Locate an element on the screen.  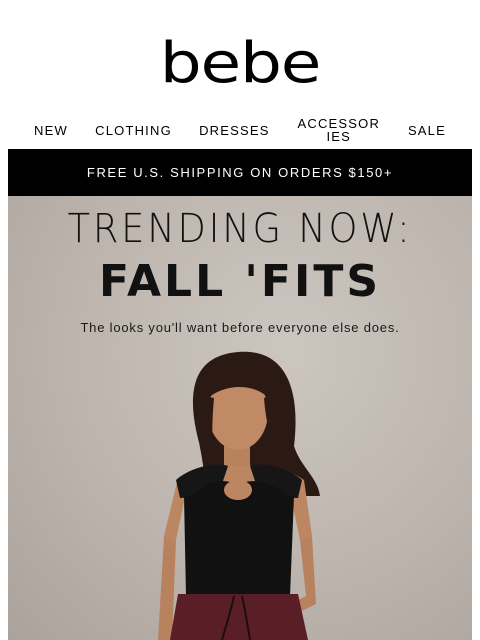
shipping-banner: FREE U.S. SHIPPING ON ORDERS $150+ is located at coordinates (240, 172).